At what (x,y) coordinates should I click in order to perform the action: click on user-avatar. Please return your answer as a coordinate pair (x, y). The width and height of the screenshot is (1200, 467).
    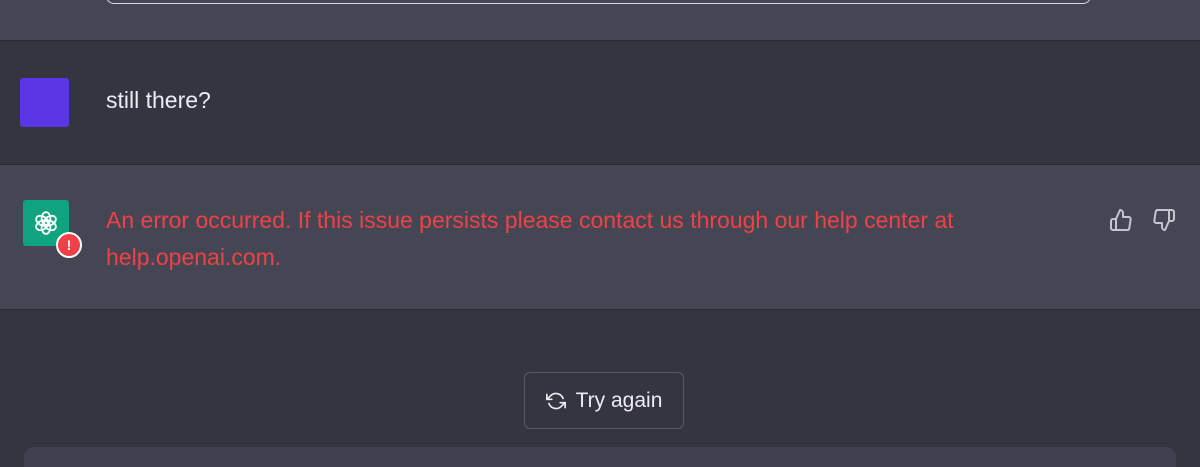
    Looking at the image, I should click on (44, 102).